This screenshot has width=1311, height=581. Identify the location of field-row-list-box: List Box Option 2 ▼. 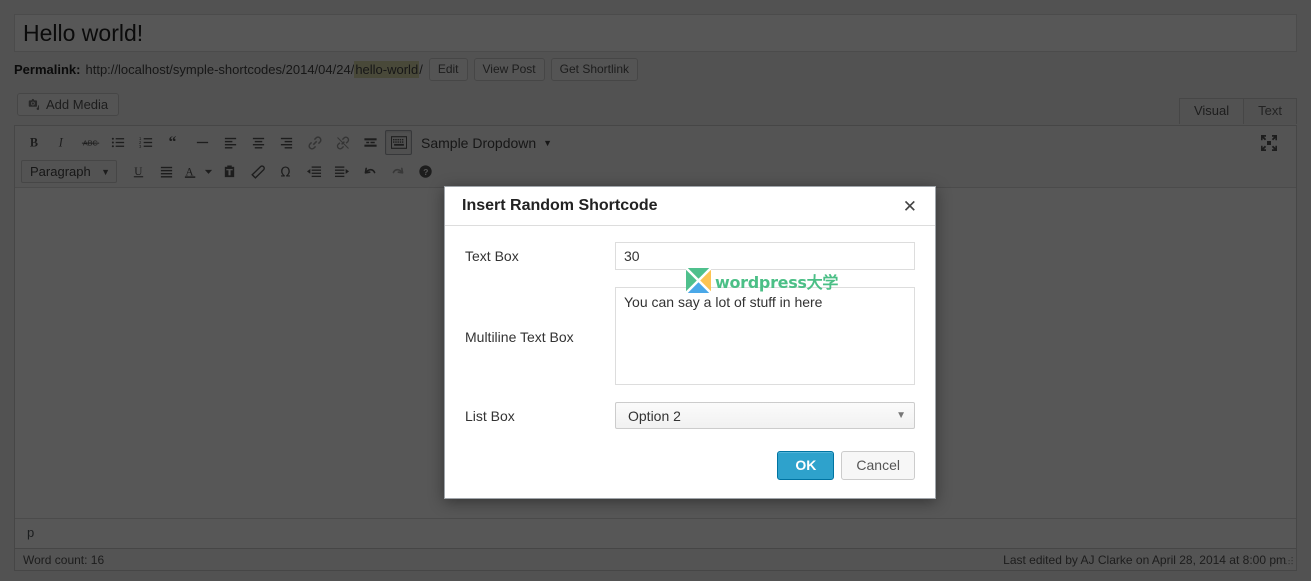
(690, 415).